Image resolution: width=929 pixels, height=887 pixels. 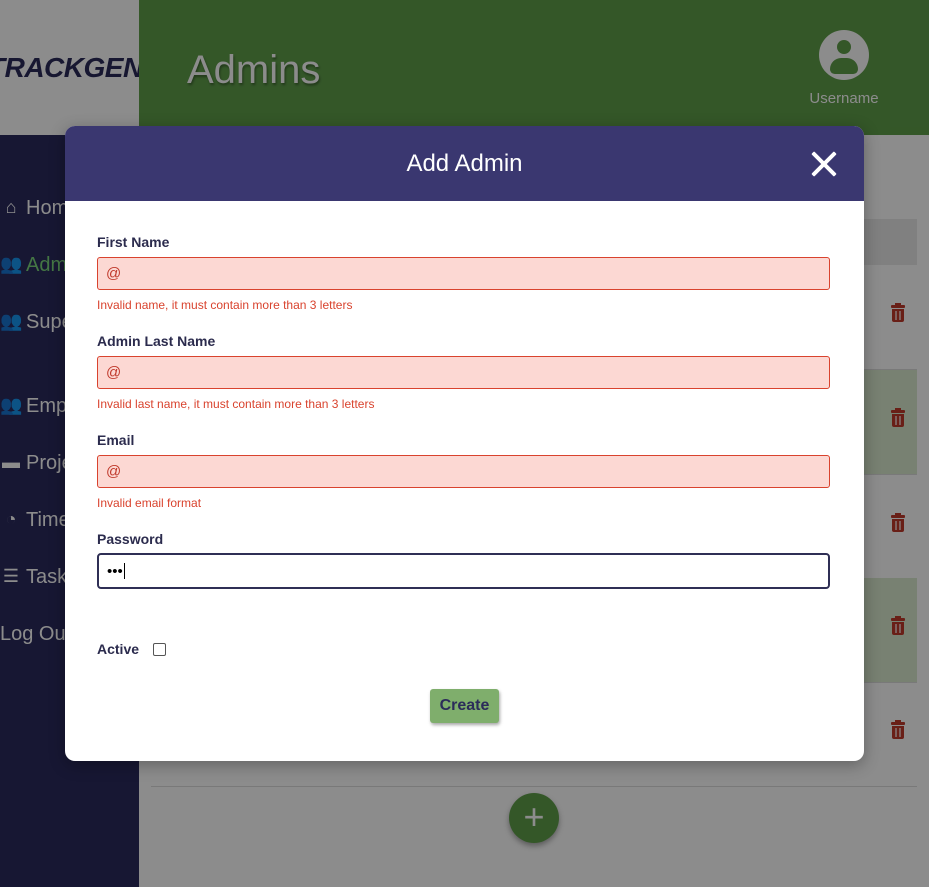 What do you see at coordinates (149, 503) in the screenshot?
I see `email-error: Invalid email format` at bounding box center [149, 503].